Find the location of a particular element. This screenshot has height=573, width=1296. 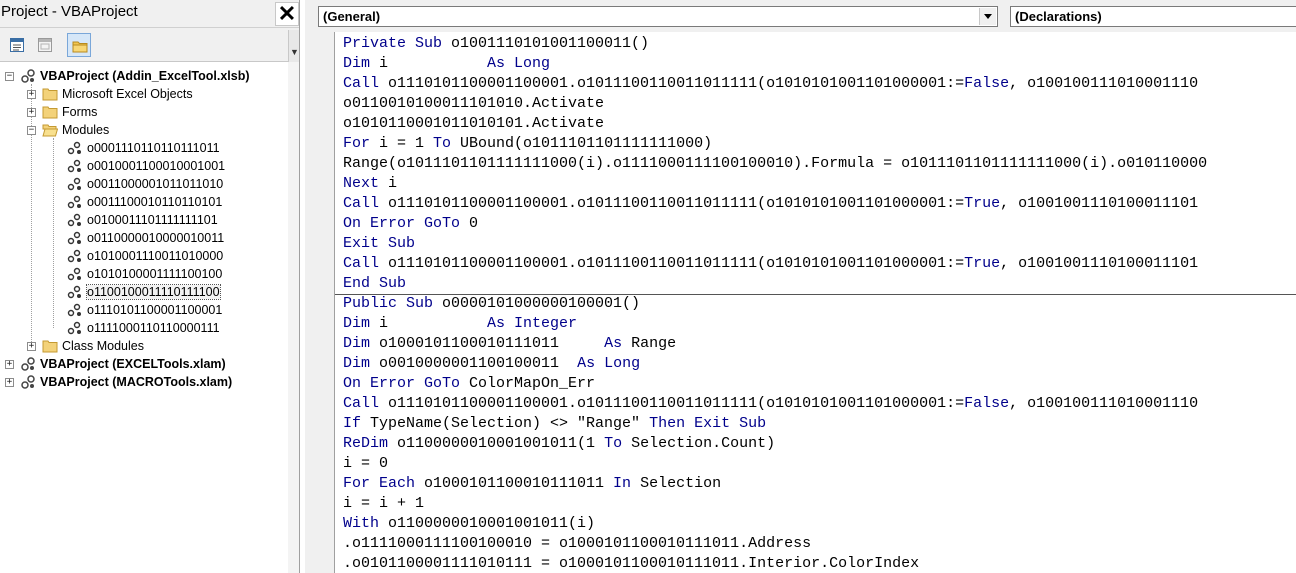

close-button: ✕ is located at coordinates (287, 14).